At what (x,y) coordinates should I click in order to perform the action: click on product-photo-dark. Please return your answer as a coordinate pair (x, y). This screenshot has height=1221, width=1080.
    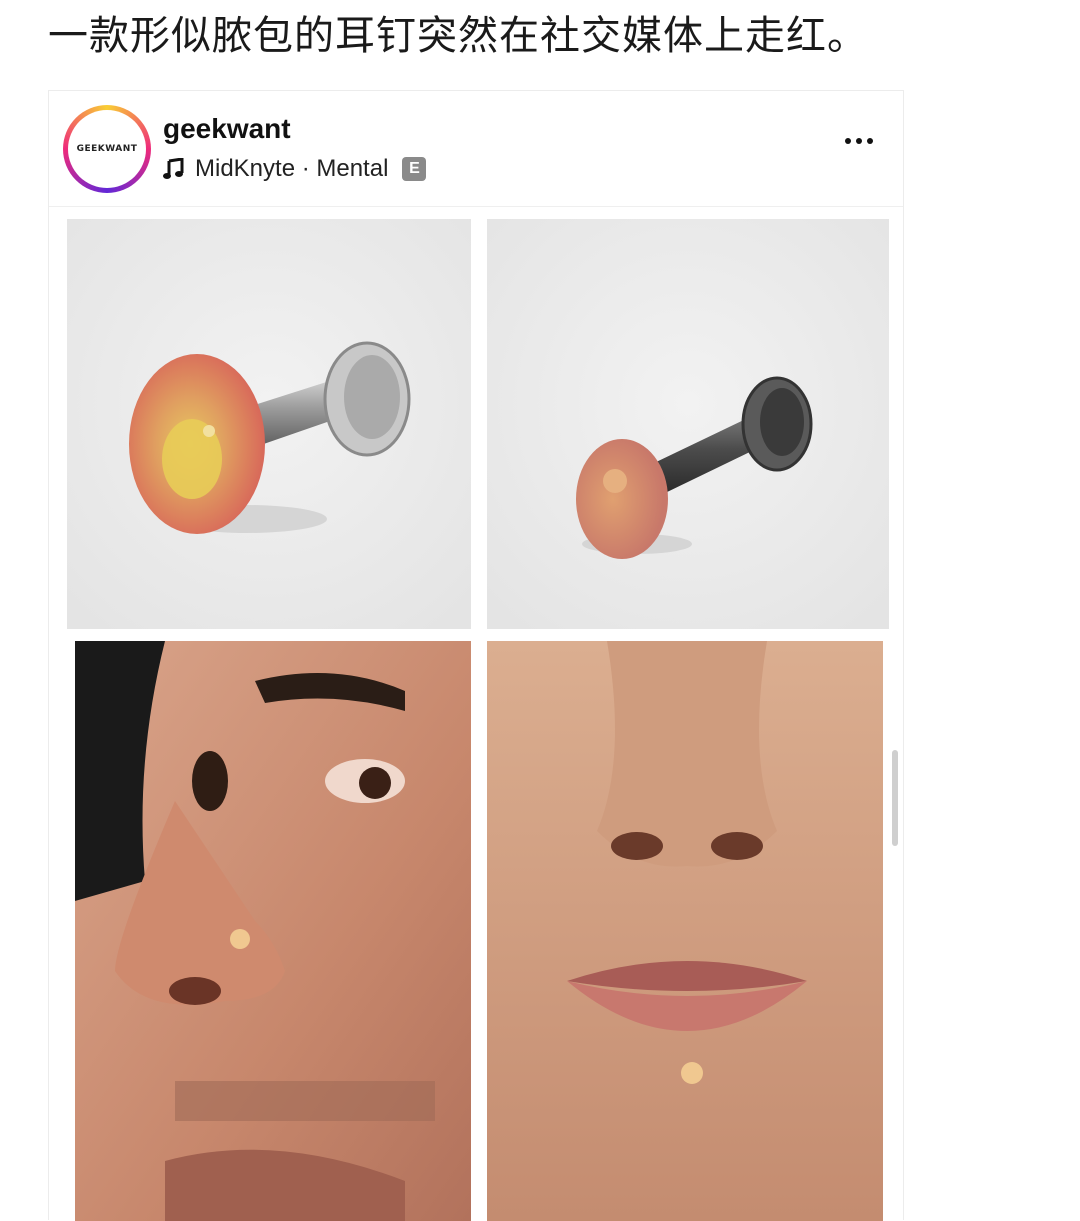
    Looking at the image, I should click on (688, 424).